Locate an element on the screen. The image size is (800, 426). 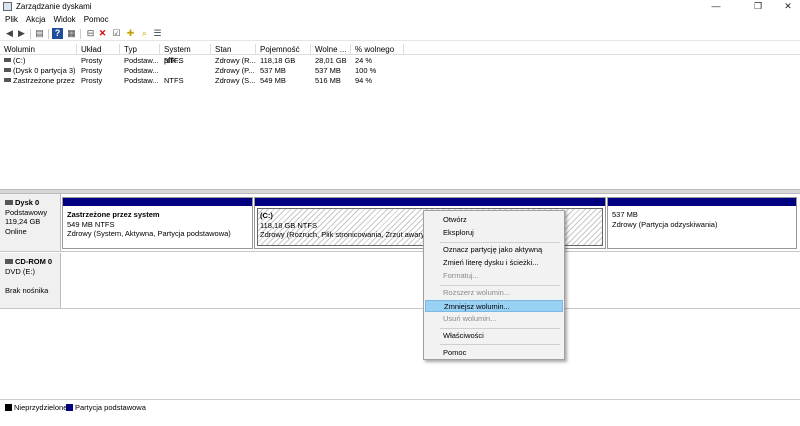
disk-management-app-icon is located at coordinates (7, 6).